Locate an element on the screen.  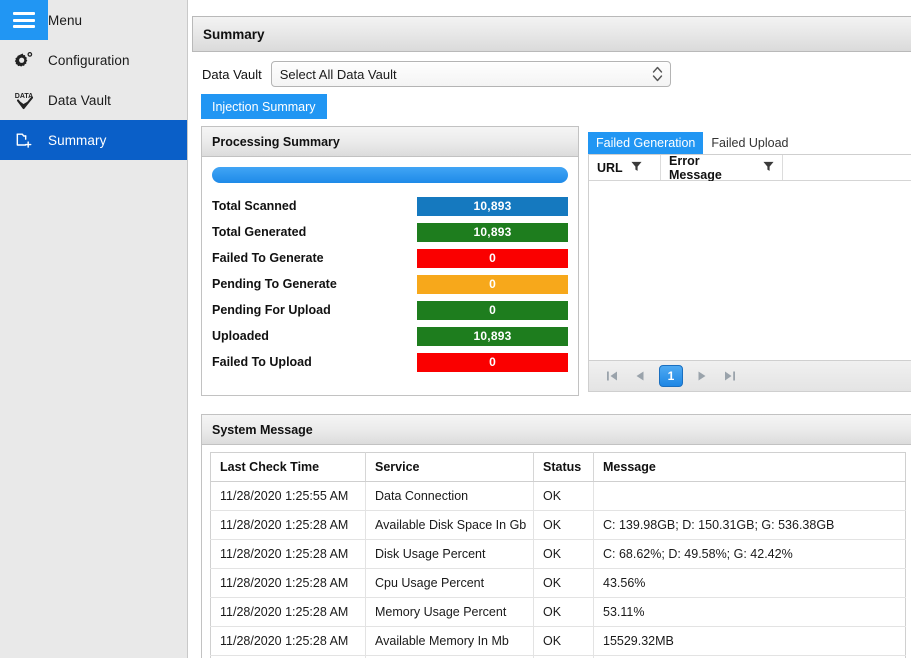
tab-injection-summary: Injection Summary is located at coordinates (264, 106).